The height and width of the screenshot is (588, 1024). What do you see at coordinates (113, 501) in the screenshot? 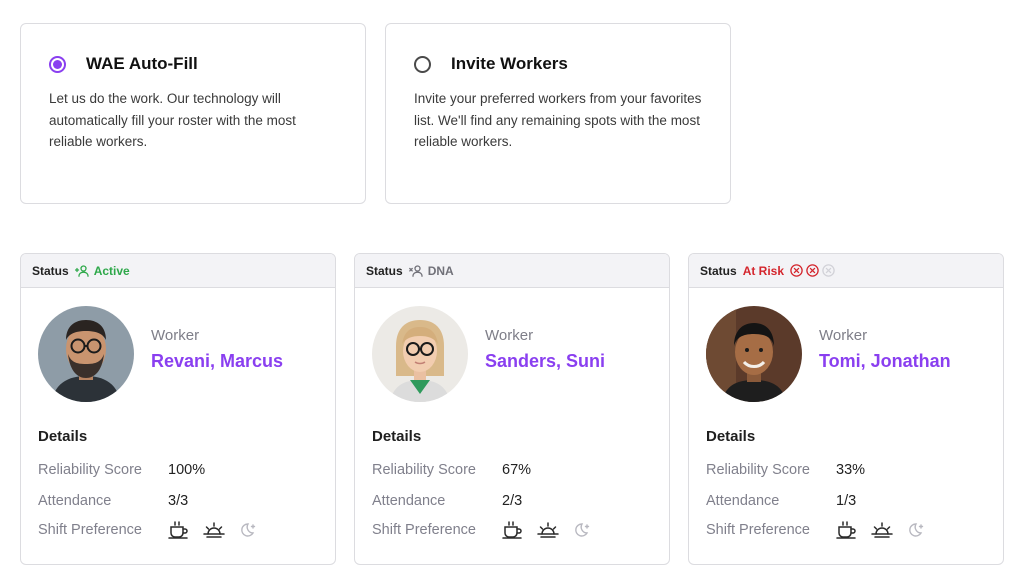
I see `attendance-row: Attendance 3/3` at bounding box center [113, 501].